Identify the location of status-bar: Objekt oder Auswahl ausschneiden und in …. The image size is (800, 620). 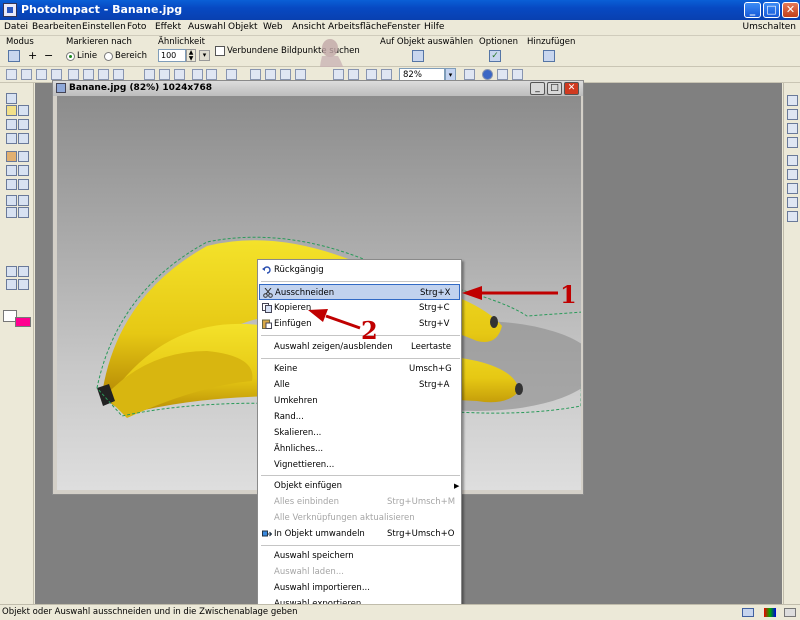
(400, 612).